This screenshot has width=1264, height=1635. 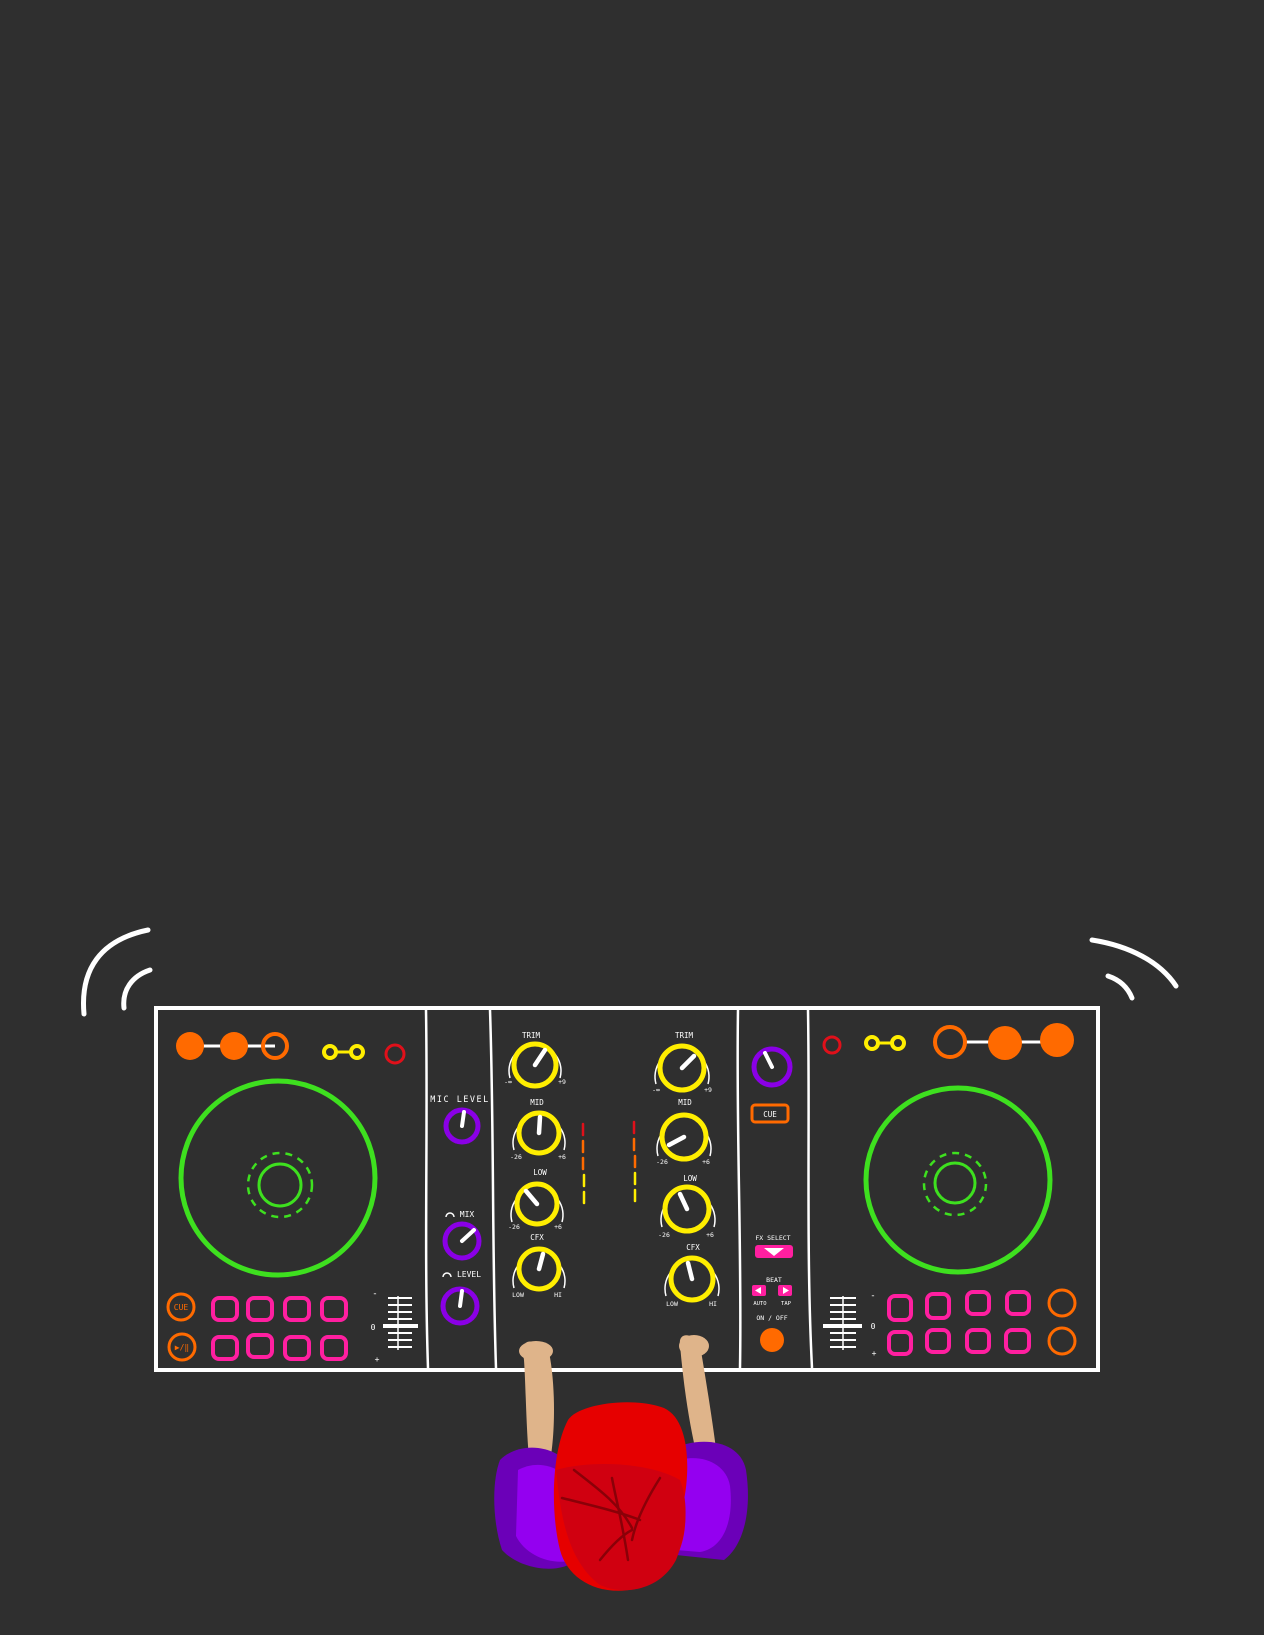 I want to click on beat-auto-label: AUTO, so click(x=759, y=1304).